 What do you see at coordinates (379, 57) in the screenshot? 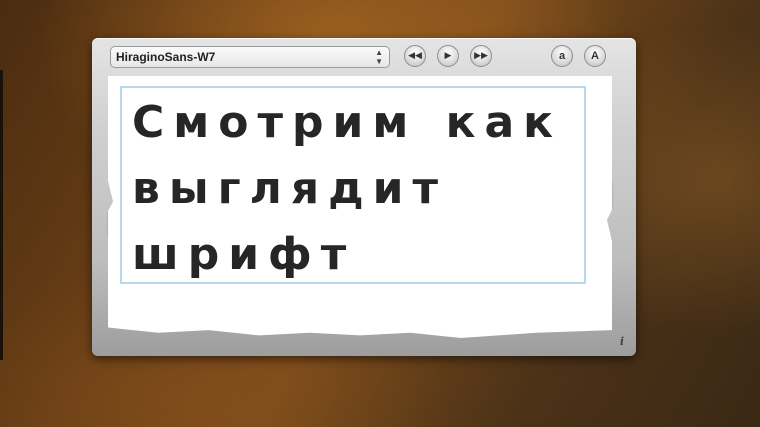
I see `updown-arrows-icon: ▲ ▼` at bounding box center [379, 57].